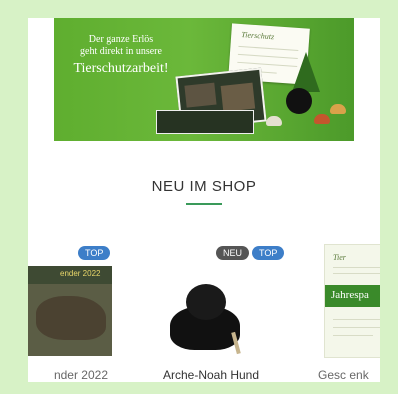 The width and height of the screenshot is (398, 394). Describe the element at coordinates (121, 51) in the screenshot. I see `banner-line-2: geht direkt in unsere` at that location.